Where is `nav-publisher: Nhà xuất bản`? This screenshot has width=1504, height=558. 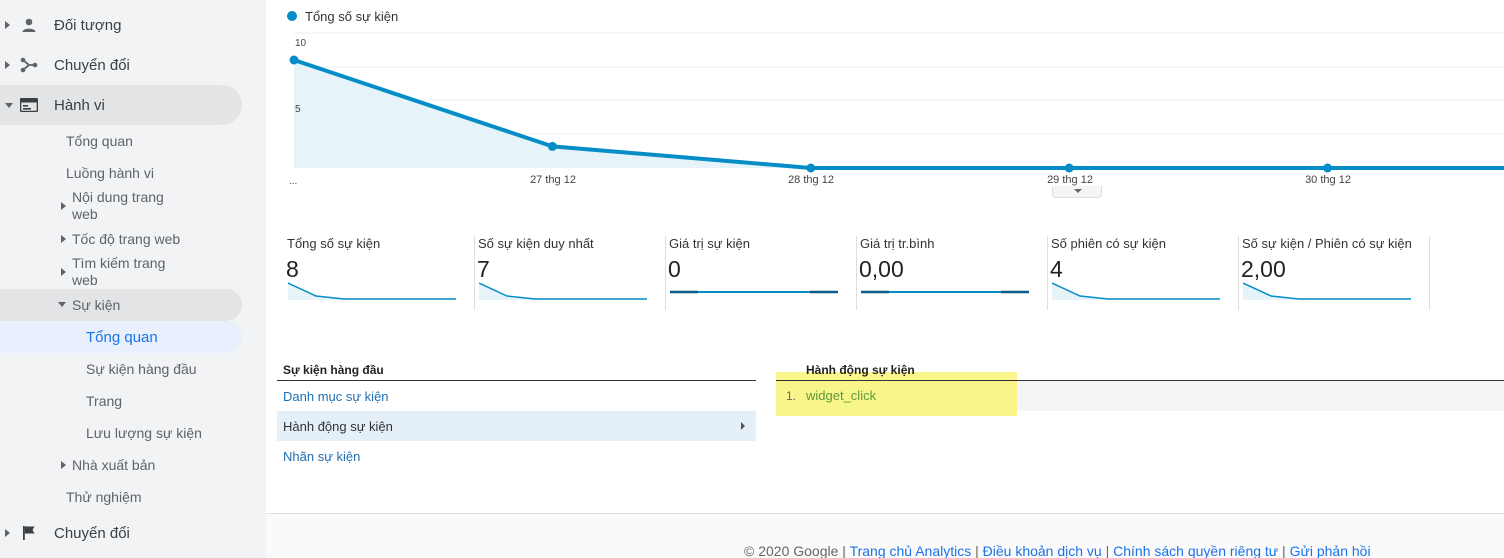
nav-publisher: Nhà xuất bản is located at coordinates (113, 465).